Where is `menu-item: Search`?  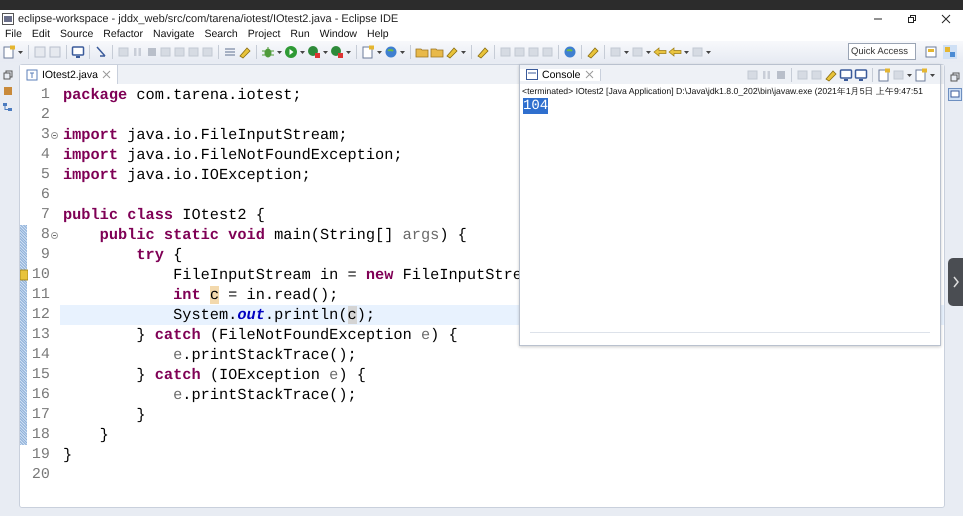 menu-item: Search is located at coordinates (221, 34).